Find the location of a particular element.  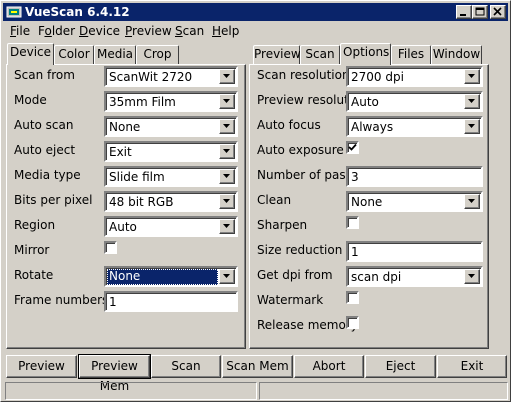

region-dropdown: Auto is located at coordinates (171, 226).